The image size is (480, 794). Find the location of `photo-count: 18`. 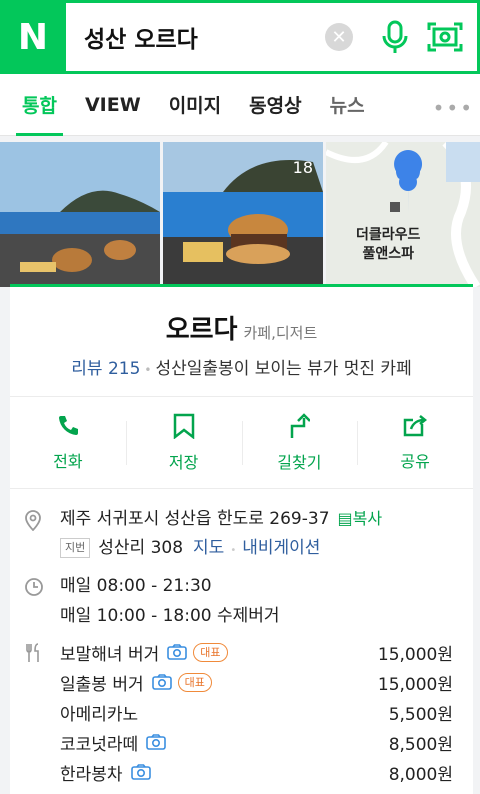

photo-count: 18 is located at coordinates (302, 167).